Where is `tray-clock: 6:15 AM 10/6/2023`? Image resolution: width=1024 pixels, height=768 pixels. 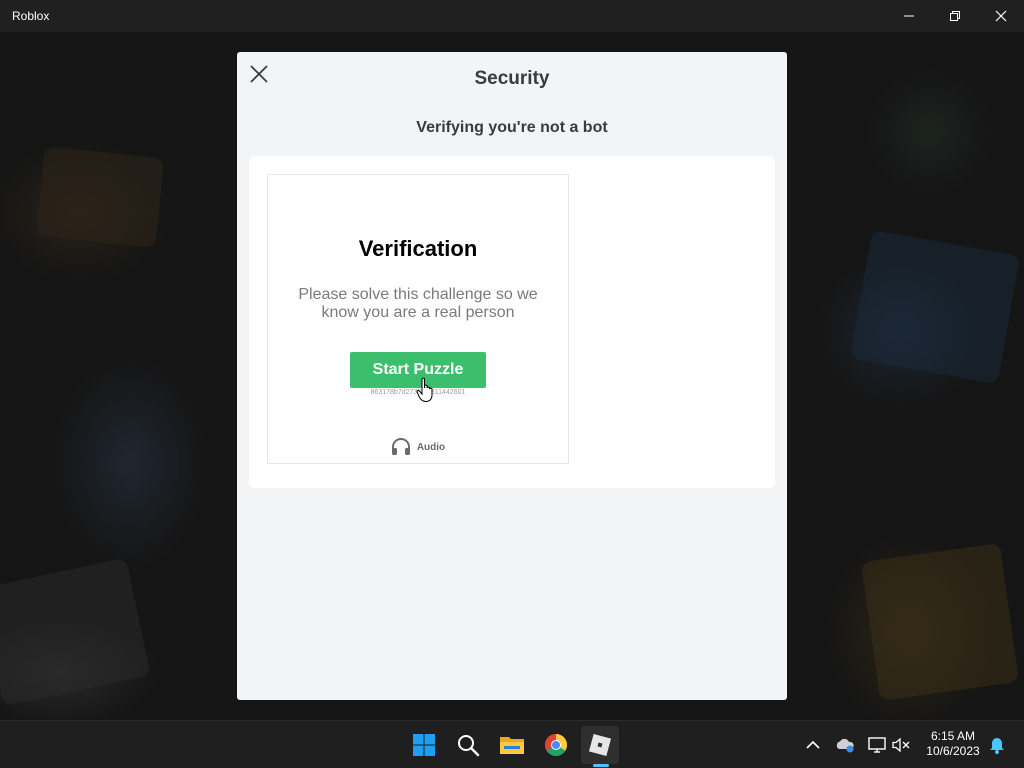 tray-clock: 6:15 AM 10/6/2023 is located at coordinates (953, 744).